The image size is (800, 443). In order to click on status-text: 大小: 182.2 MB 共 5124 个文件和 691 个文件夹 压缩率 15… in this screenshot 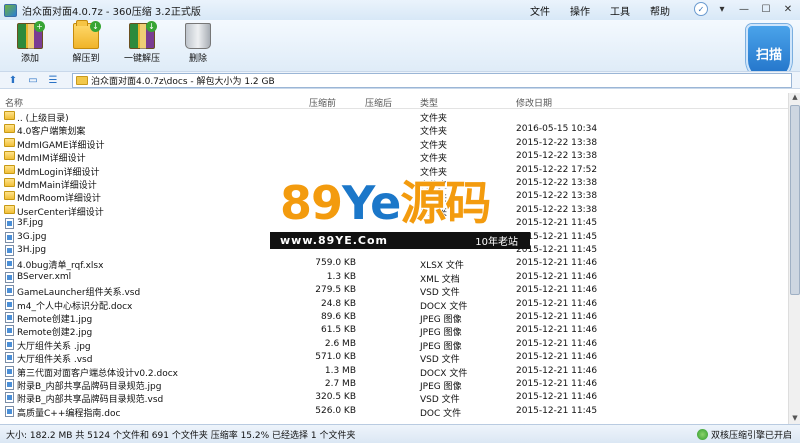, I will do `click(181, 435)`.